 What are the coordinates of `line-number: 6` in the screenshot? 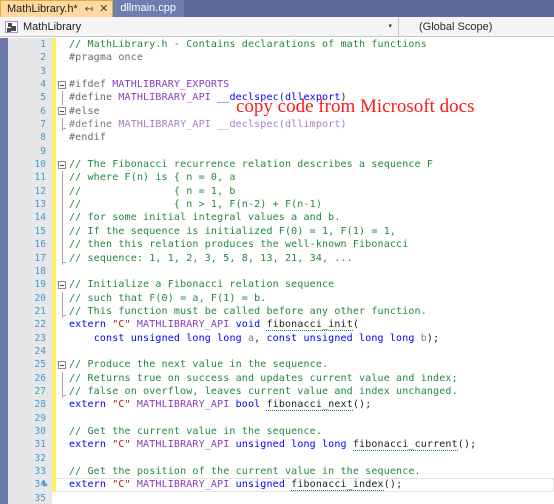 It's located at (43, 111).